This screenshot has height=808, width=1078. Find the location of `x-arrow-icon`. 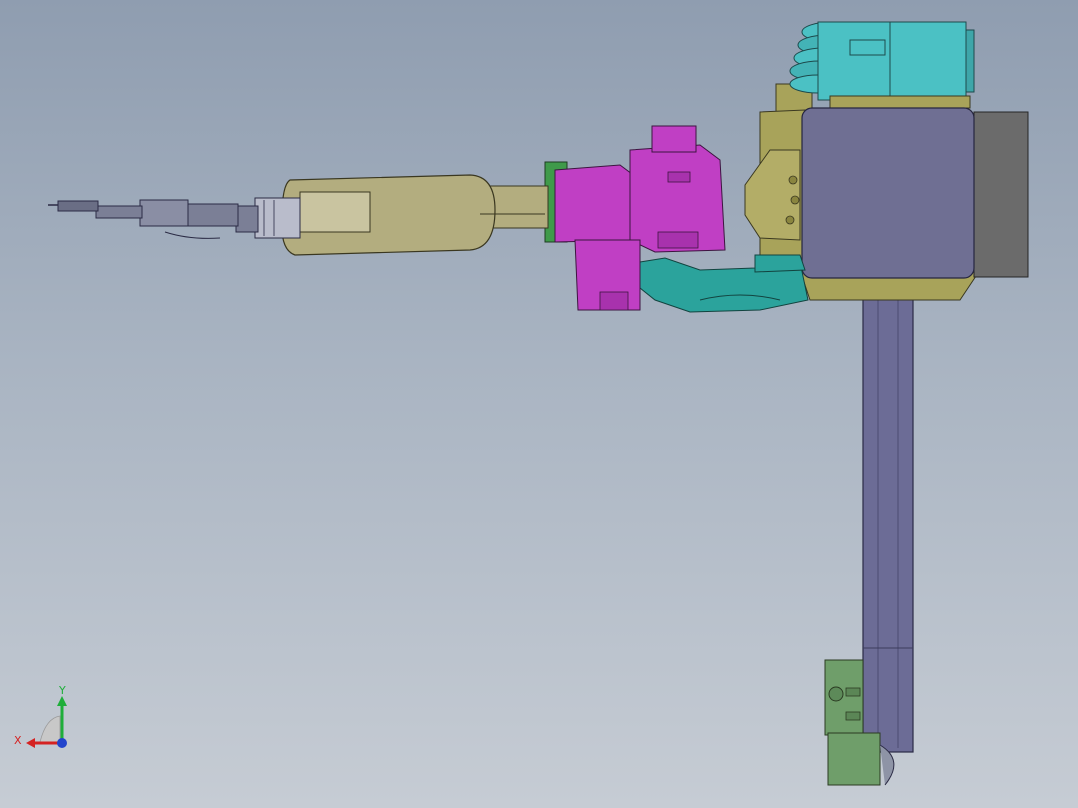

x-arrow-icon is located at coordinates (30, 743).